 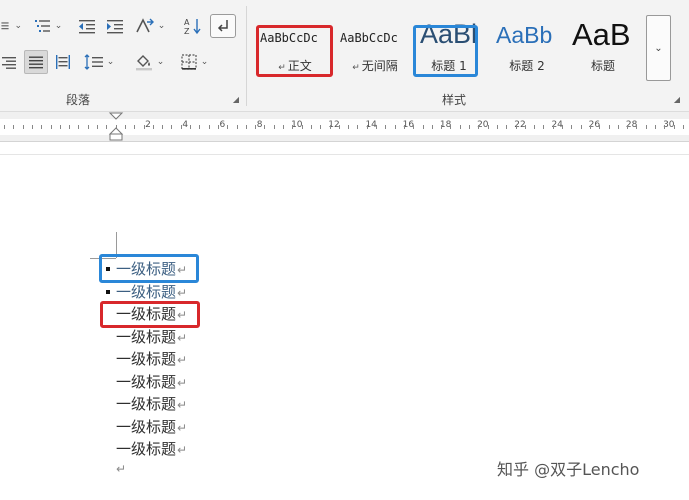 What do you see at coordinates (294, 51) in the screenshot?
I see `highlight-box-normal-style` at bounding box center [294, 51].